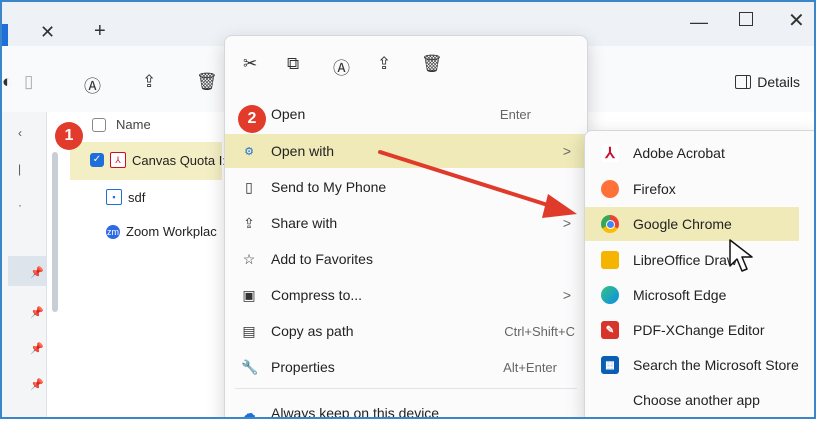 The image size is (820, 423). What do you see at coordinates (699, 189) in the screenshot?
I see `app-item-firefox: Firefox` at bounding box center [699, 189].